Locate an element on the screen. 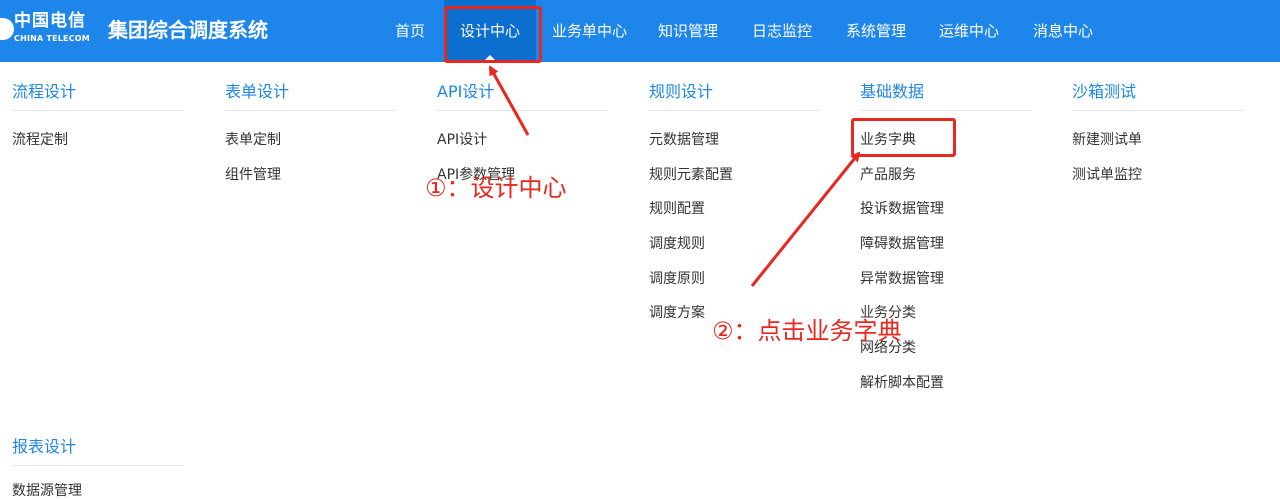 The width and height of the screenshot is (1280, 500). annotation-label-step1: ①：设计中心 is located at coordinates (496, 188).